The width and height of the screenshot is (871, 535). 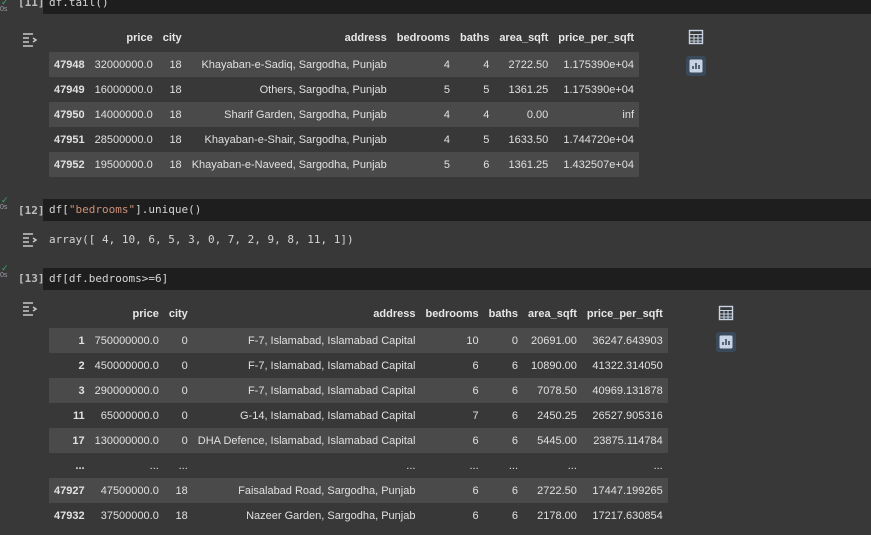 What do you see at coordinates (69, 515) in the screenshot?
I see `row-index: 47932` at bounding box center [69, 515].